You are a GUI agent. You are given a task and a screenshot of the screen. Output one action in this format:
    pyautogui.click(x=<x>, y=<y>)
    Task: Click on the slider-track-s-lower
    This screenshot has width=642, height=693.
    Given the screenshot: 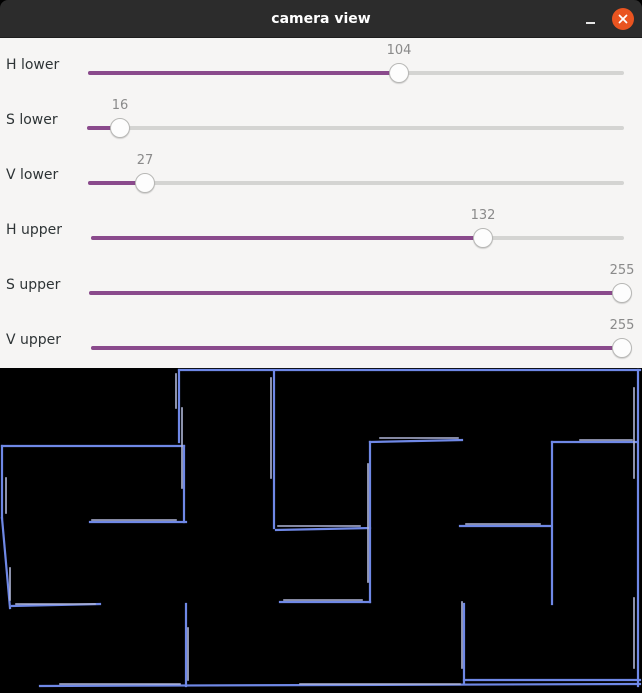 What is the action you would take?
    pyautogui.click(x=355, y=128)
    